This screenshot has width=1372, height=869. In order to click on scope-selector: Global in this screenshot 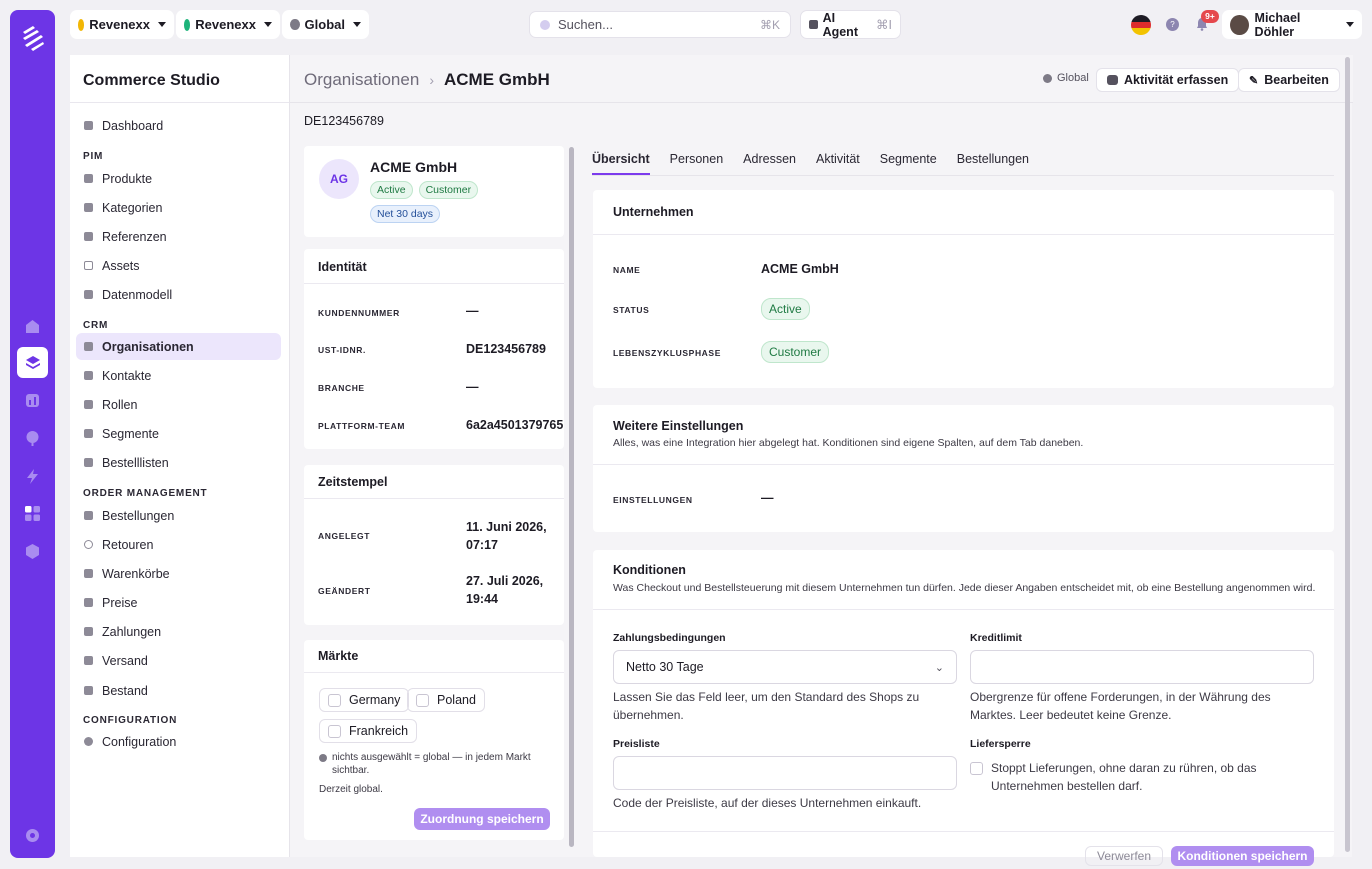, I will do `click(325, 24)`.